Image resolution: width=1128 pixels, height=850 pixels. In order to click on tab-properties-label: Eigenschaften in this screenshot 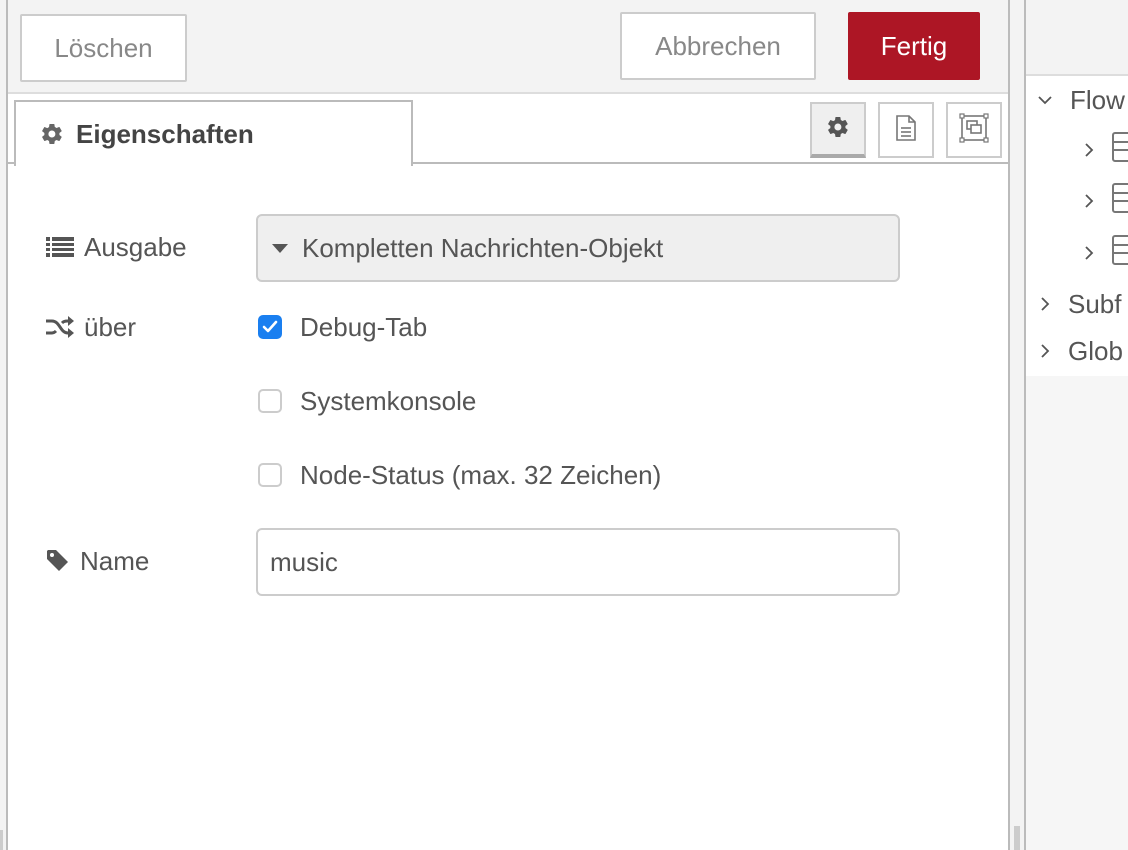, I will do `click(165, 133)`.